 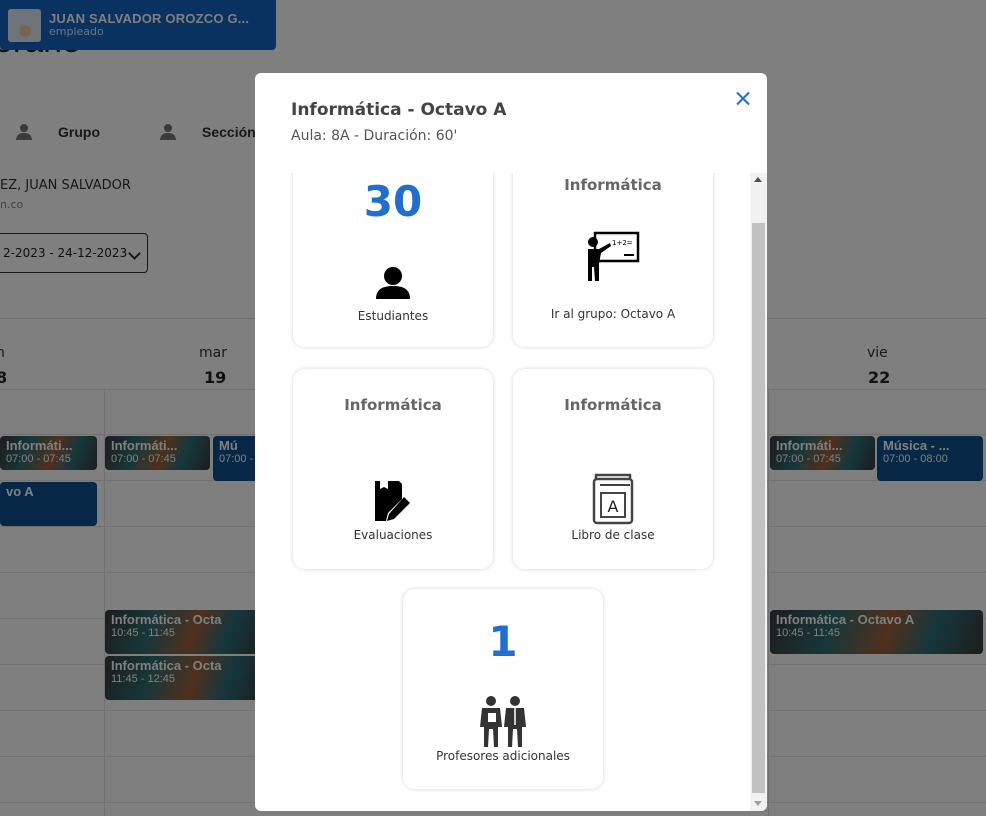 I want to click on group-link-label: Ir al grupo: Octavo A, so click(x=613, y=314).